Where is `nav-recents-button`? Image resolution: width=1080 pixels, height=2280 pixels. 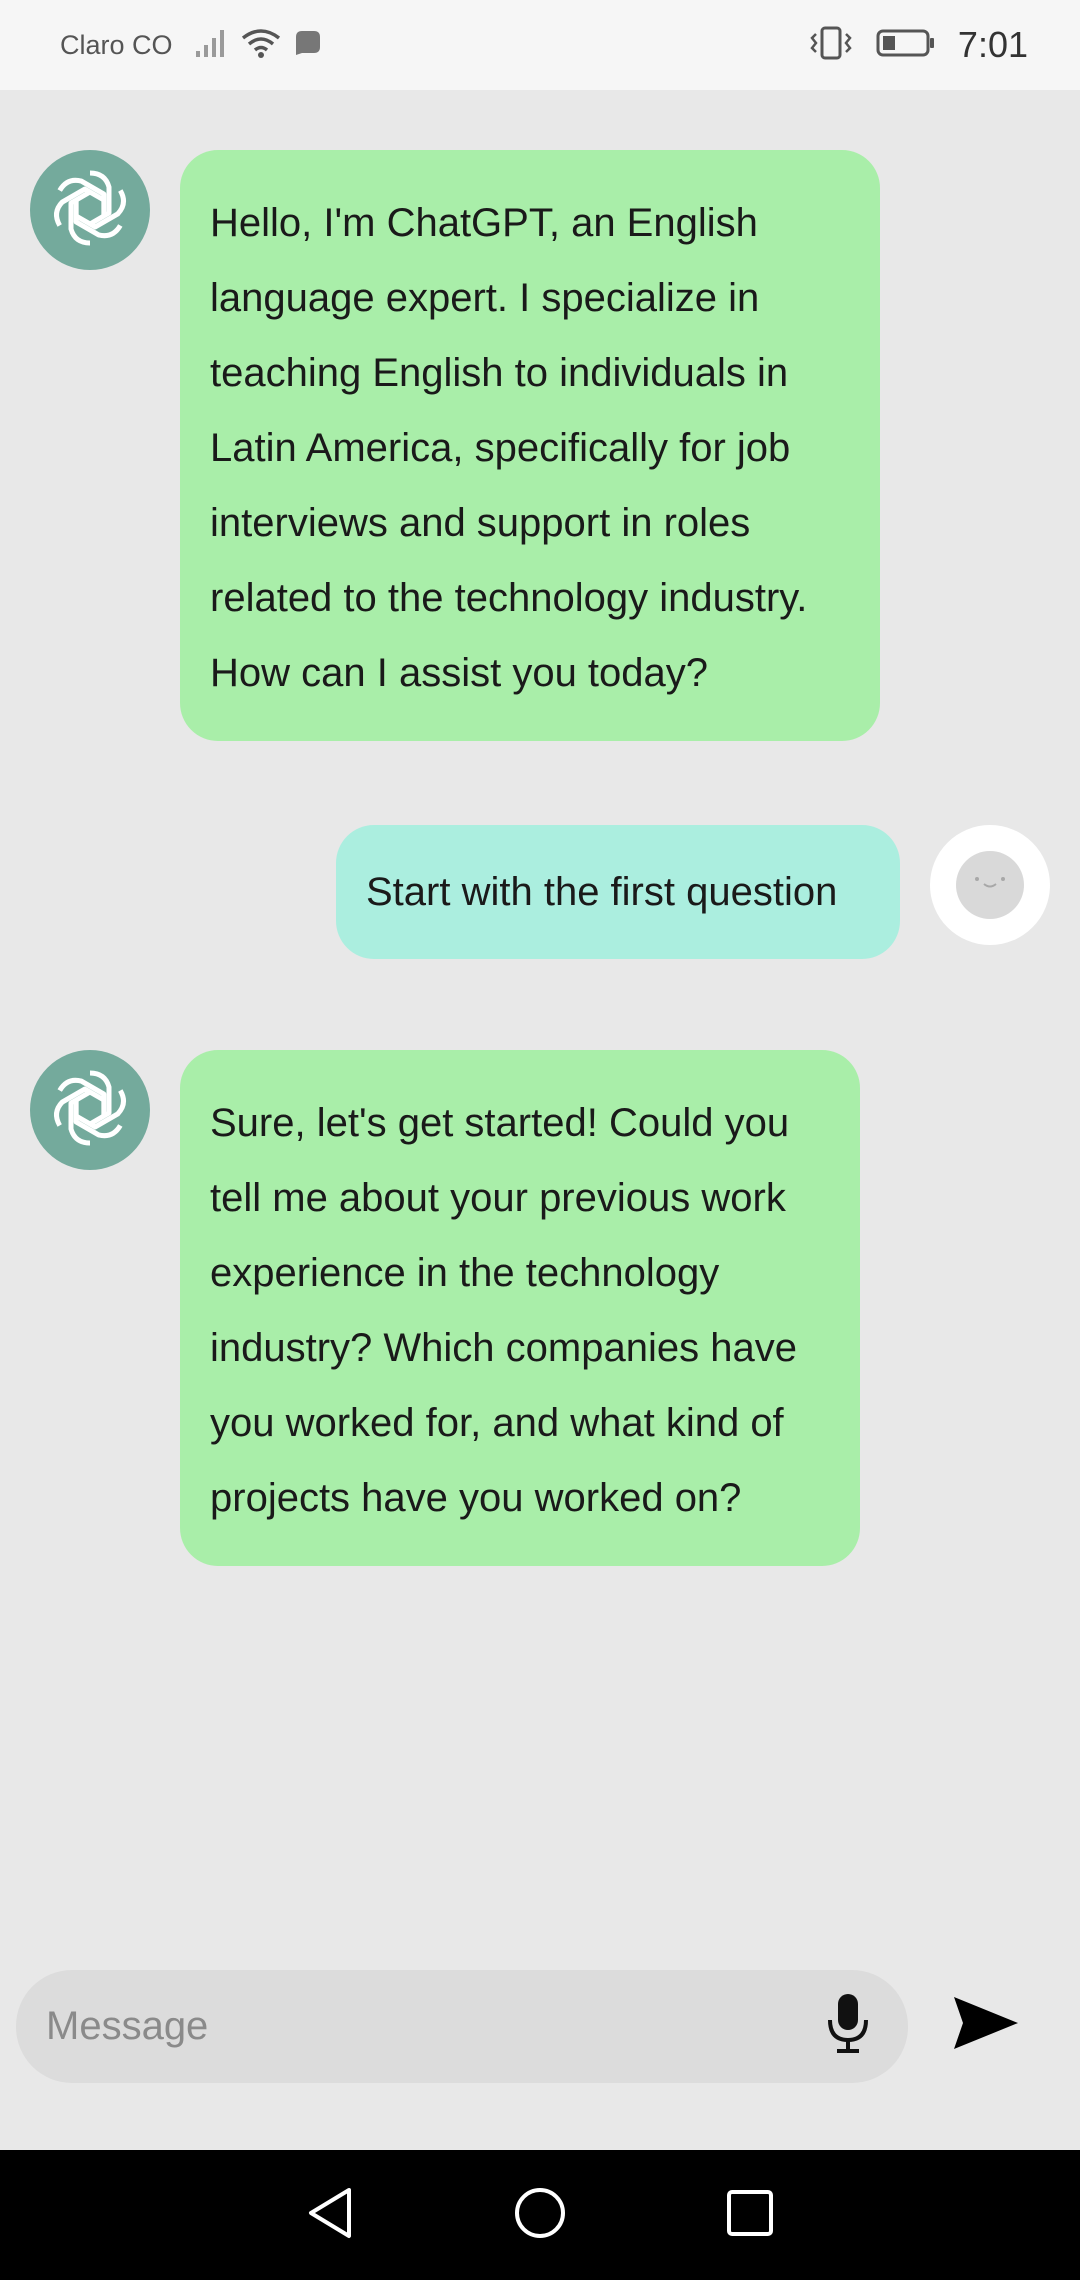 nav-recents-button is located at coordinates (750, 2215).